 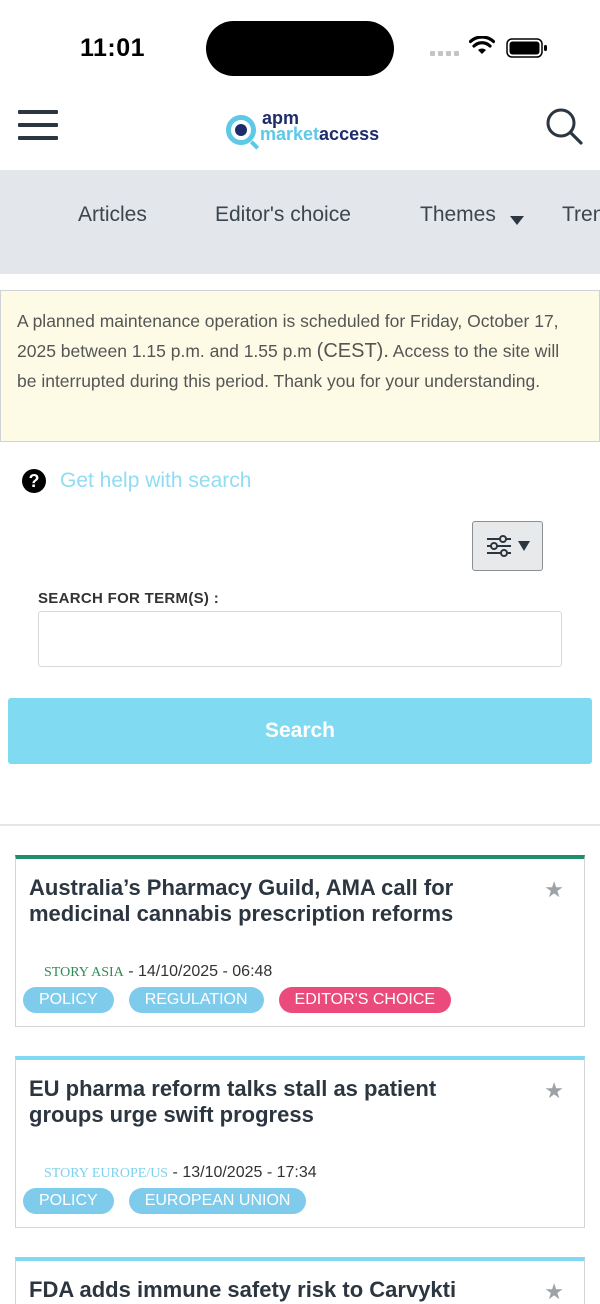 I want to click on chevron-down-icon, so click(x=516, y=220).